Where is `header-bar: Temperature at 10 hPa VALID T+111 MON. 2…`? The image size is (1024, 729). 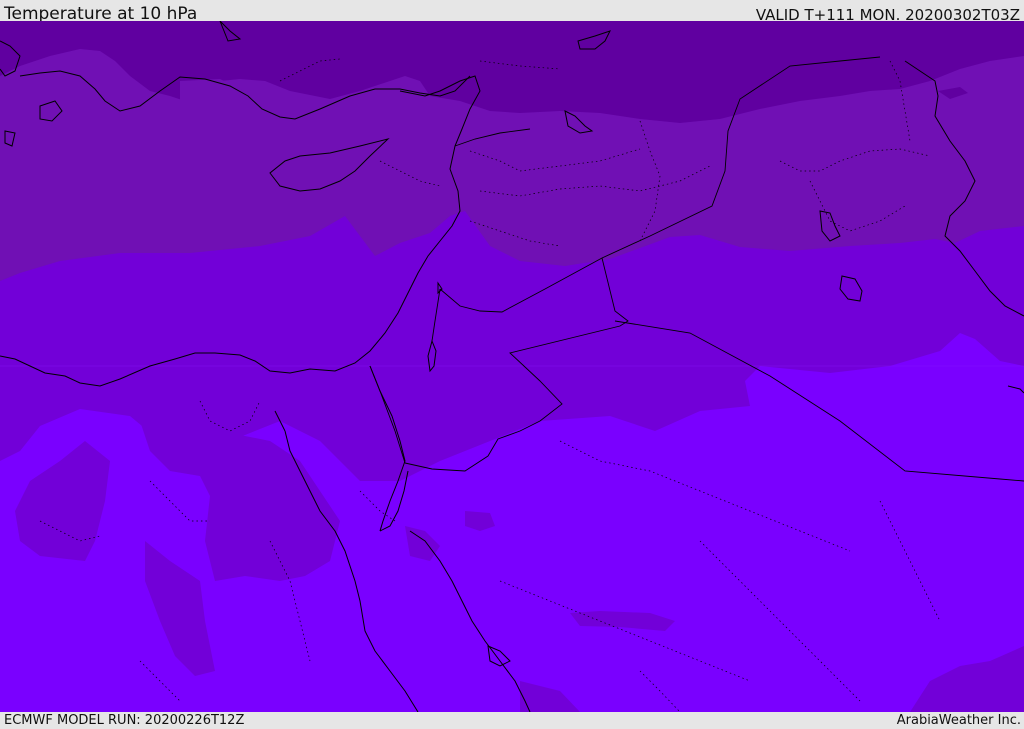
header-bar: Temperature at 10 hPa VALID T+111 MON. 2… is located at coordinates (512, 12).